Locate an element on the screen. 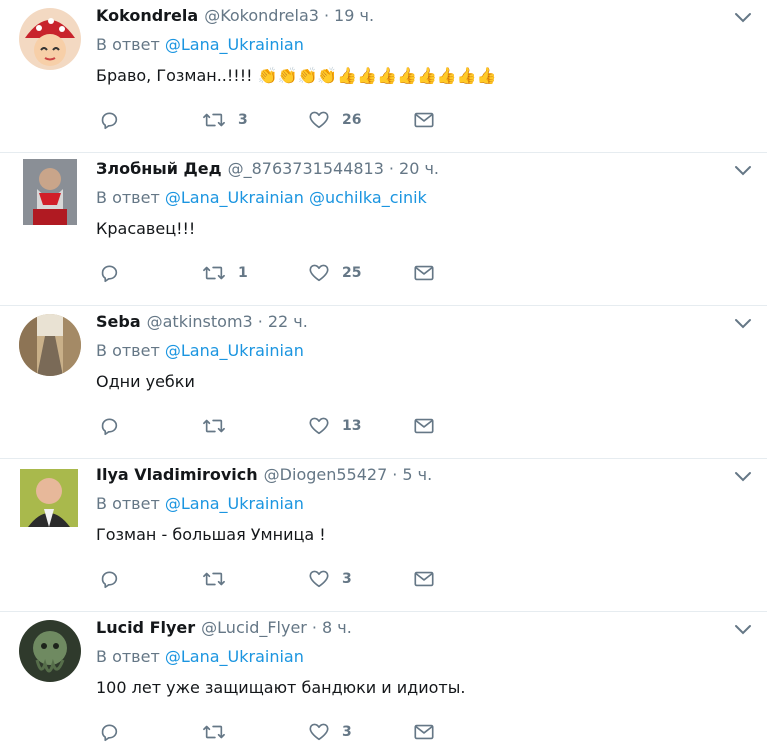  like-button: 26 is located at coordinates (334, 120).